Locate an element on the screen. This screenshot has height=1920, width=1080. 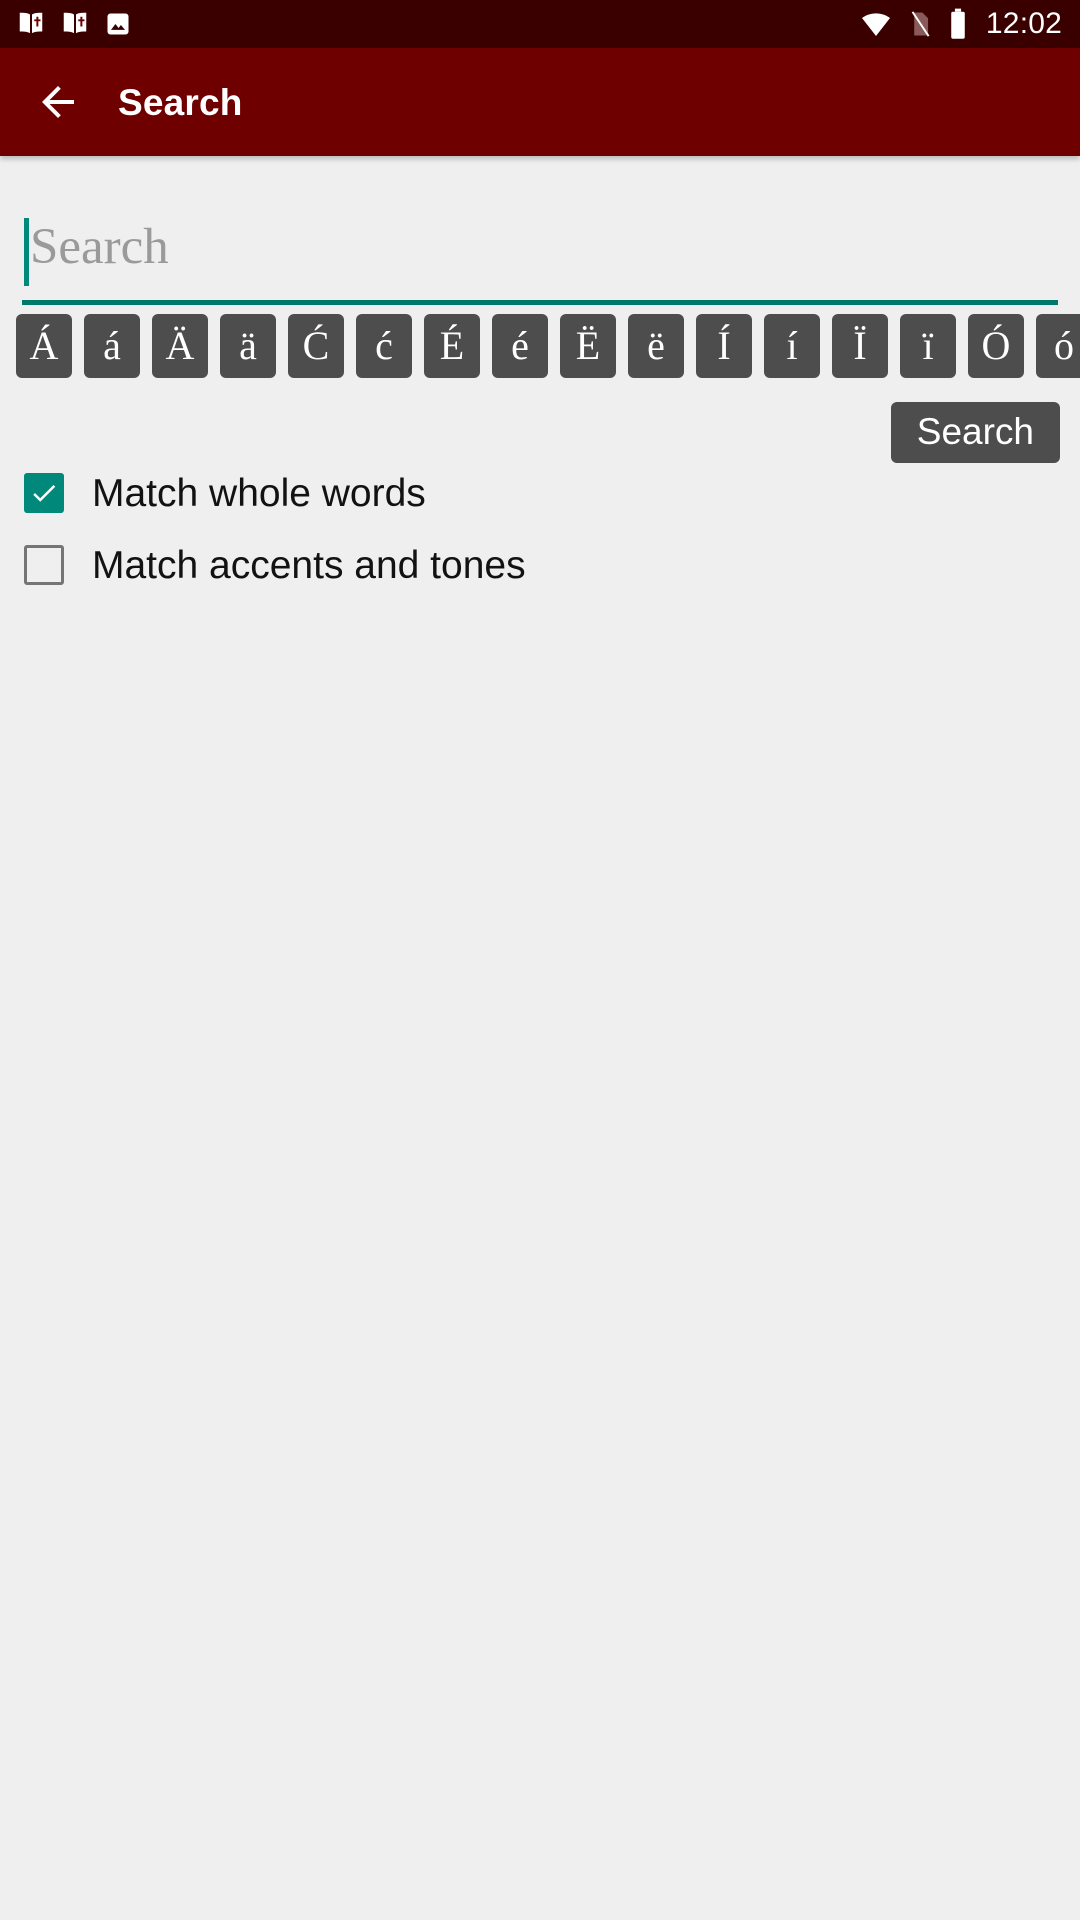
accent-character-strip: Á á Ä ä Ć ć É é Ë ë Í í Ï ï Ó ó is located at coordinates (548, 346).